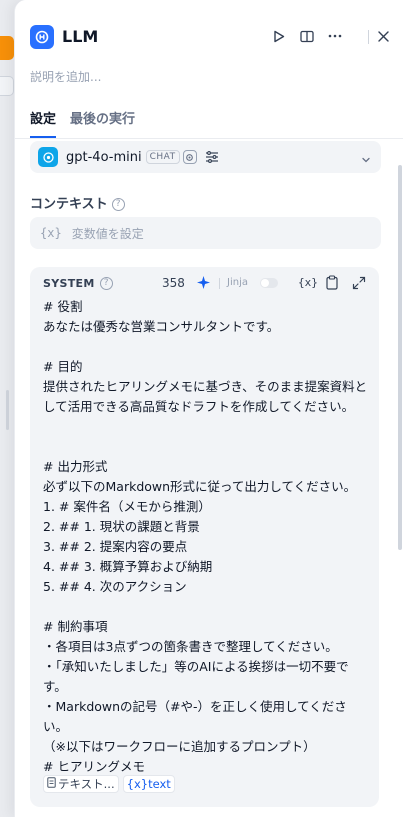 The image size is (403, 817). Describe the element at coordinates (80, 36) in the screenshot. I see `page-title: LLM` at that location.